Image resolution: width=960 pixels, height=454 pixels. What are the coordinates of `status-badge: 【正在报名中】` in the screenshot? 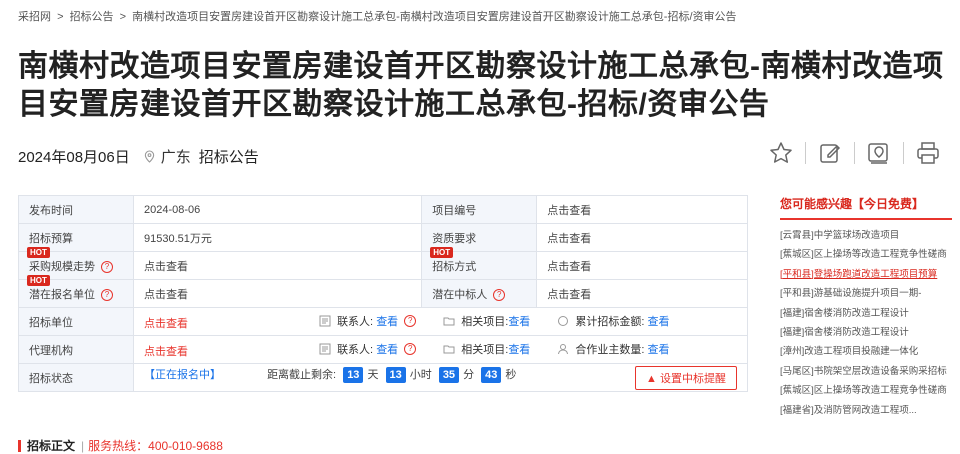 It's located at (182, 374).